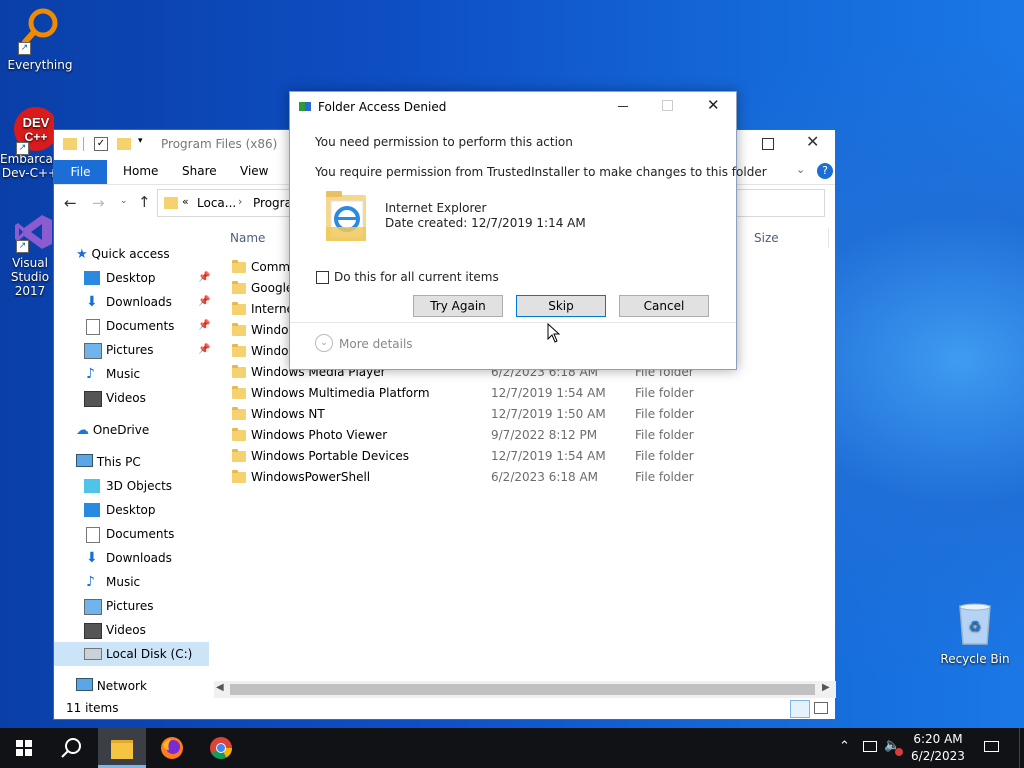  Describe the element at coordinates (92, 302) in the screenshot. I see `download-arrow-icon: ⬇` at that location.